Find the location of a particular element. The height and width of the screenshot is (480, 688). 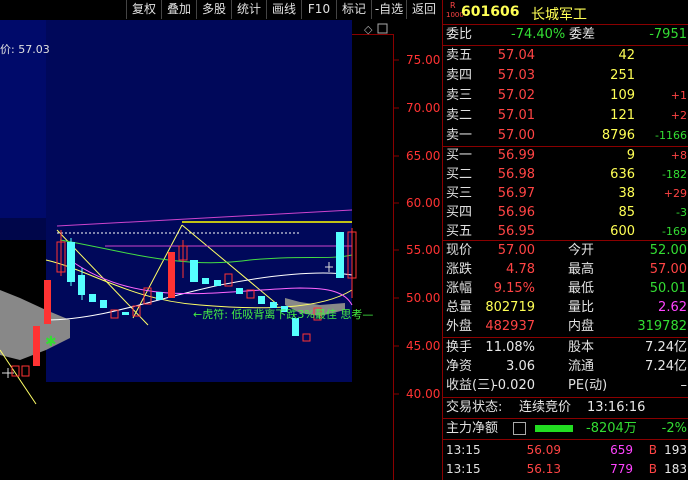

current-price-label: 价: 57.03 is located at coordinates (25, 49).